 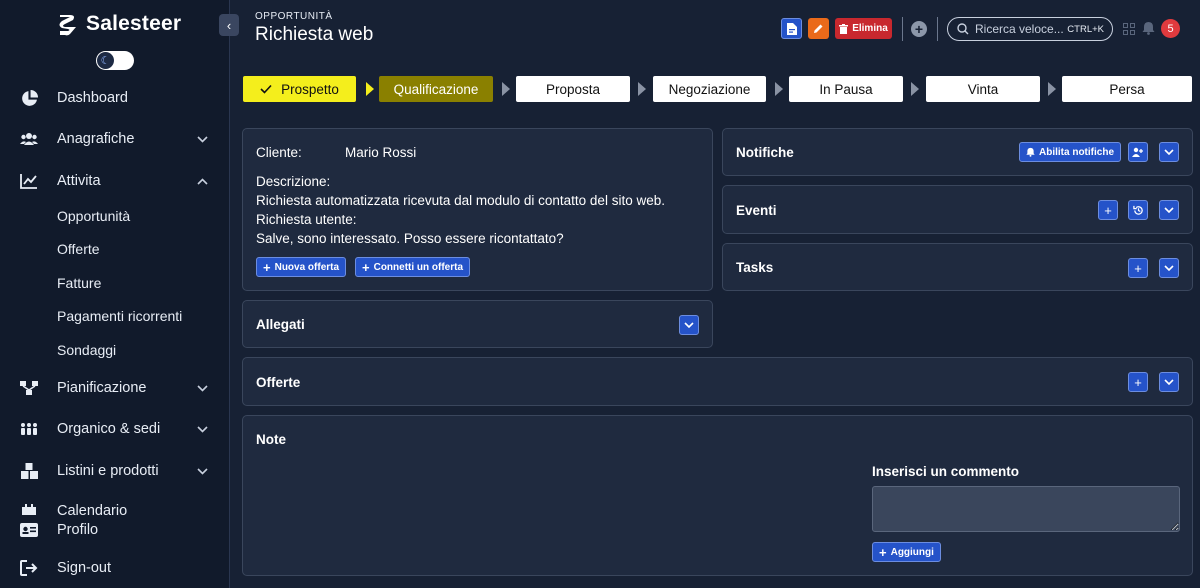 I want to click on sidebar-item-attivita: Attivita, so click(x=114, y=181).